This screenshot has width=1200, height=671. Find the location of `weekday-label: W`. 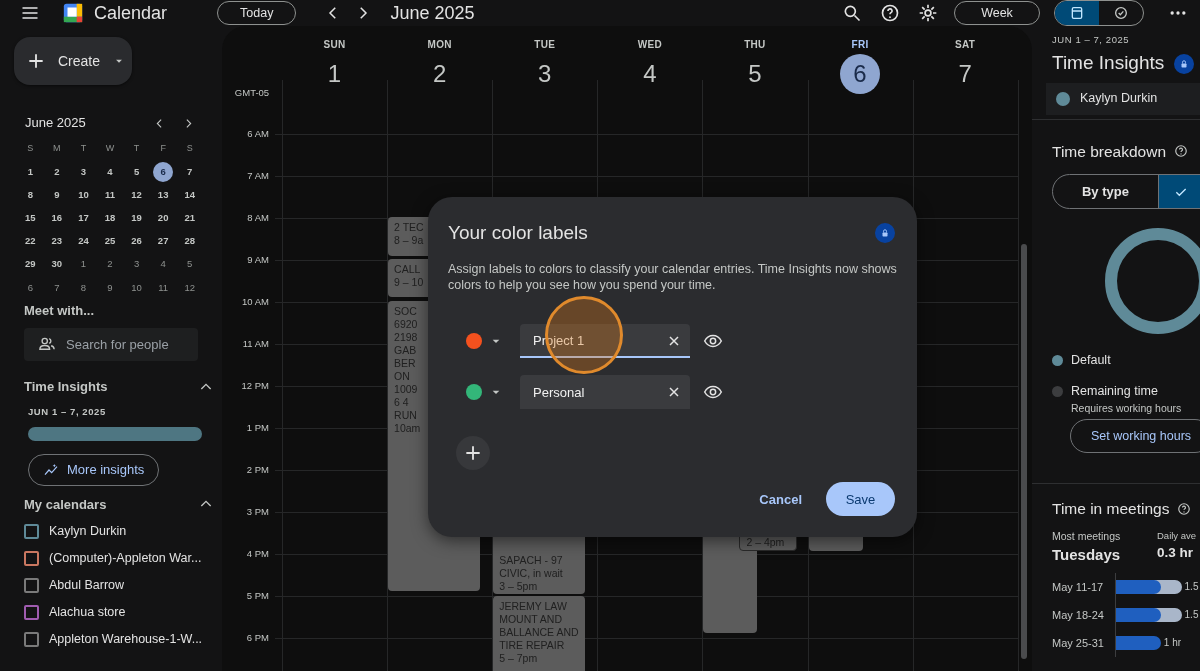

weekday-label: W is located at coordinates (110, 148).